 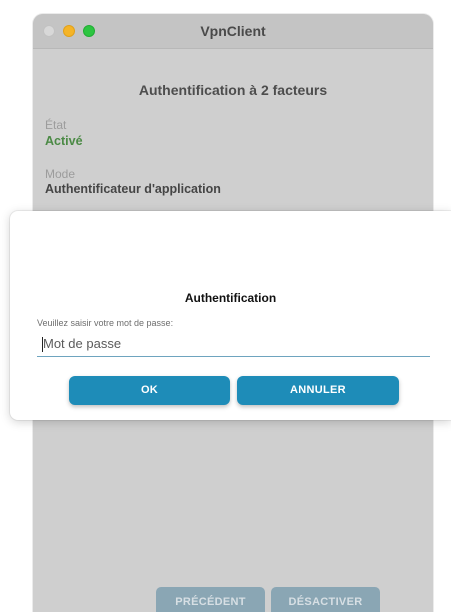 What do you see at coordinates (60, 174) in the screenshot?
I see `mode-label: Mode` at bounding box center [60, 174].